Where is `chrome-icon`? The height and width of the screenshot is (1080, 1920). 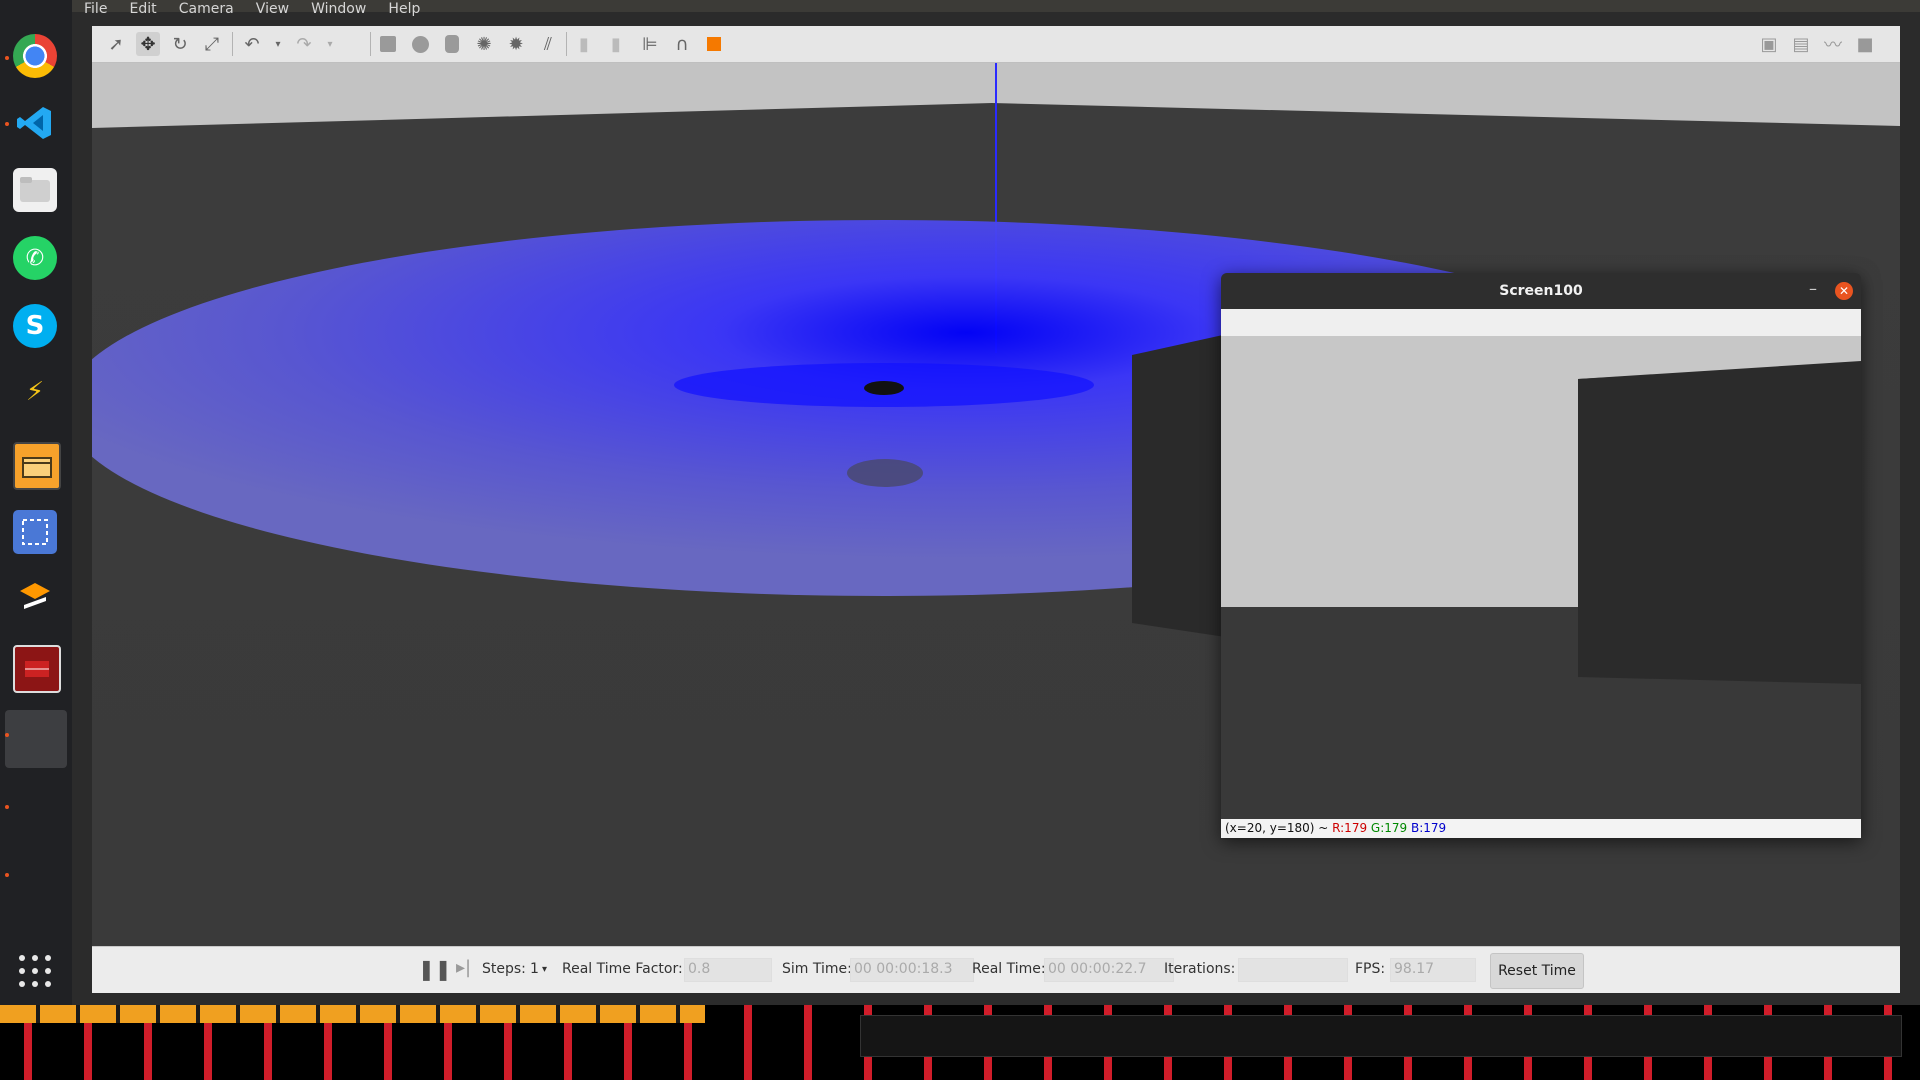
chrome-icon is located at coordinates (35, 56).